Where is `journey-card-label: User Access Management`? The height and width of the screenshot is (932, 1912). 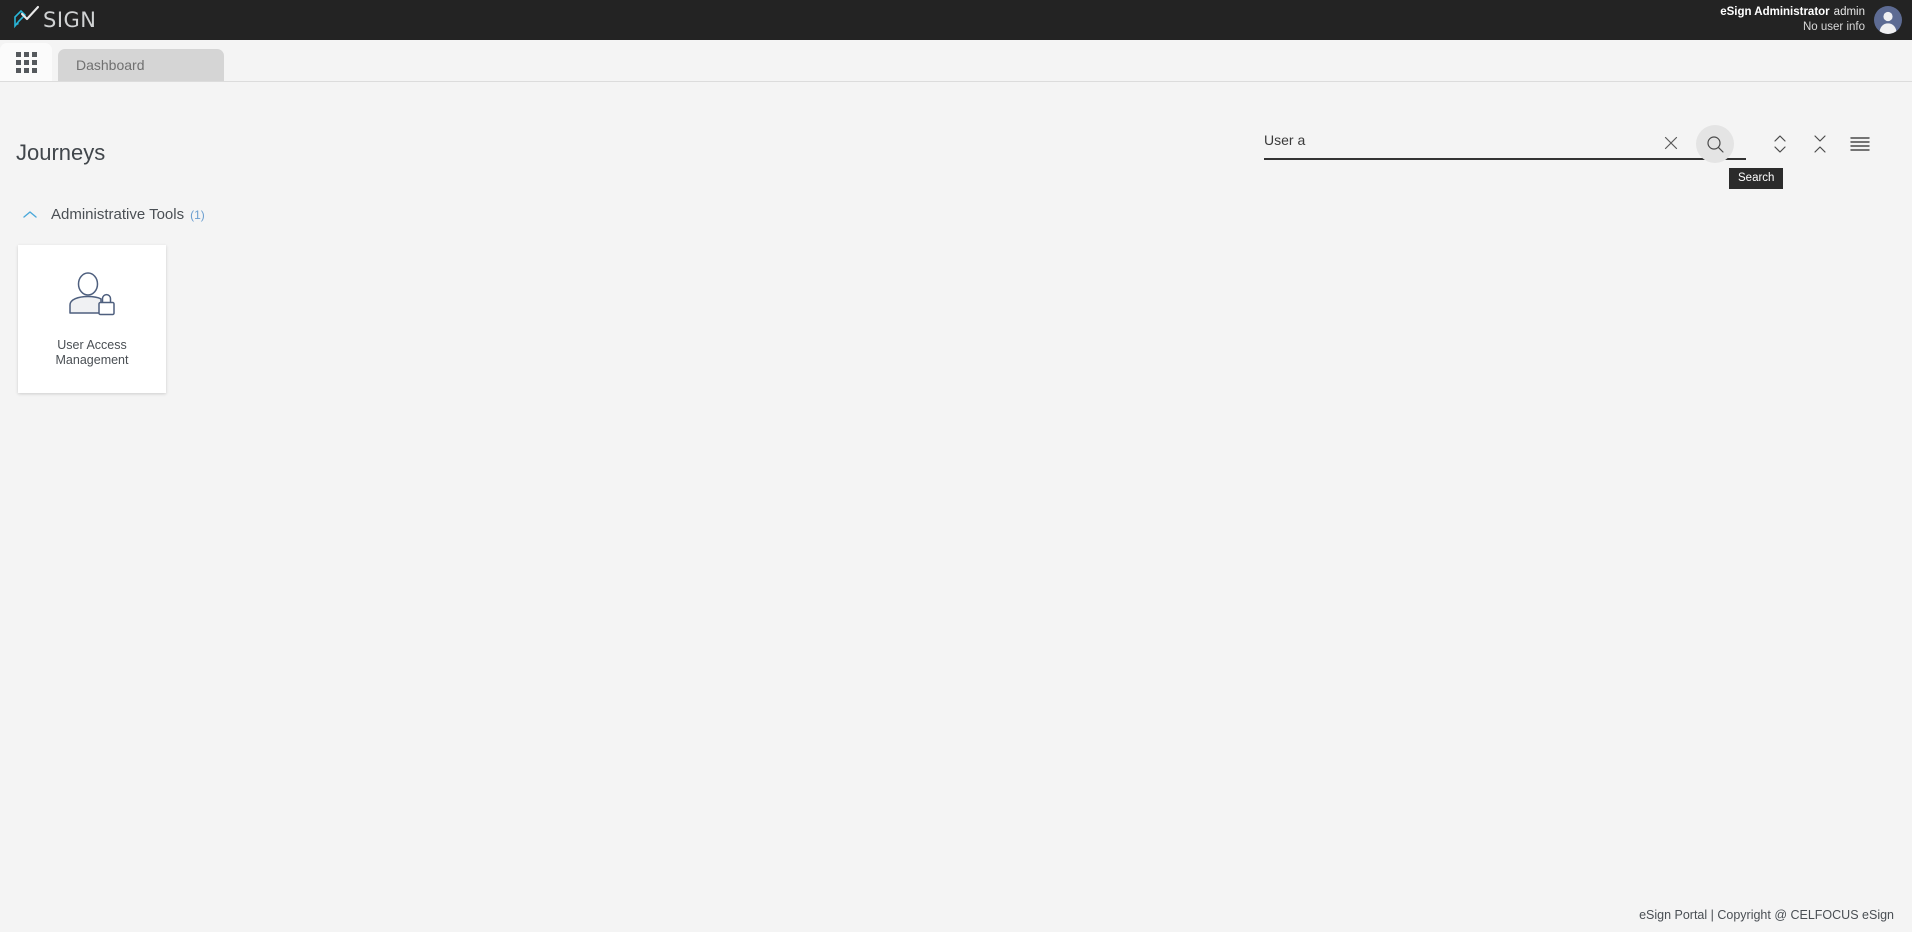 journey-card-label: User Access Management is located at coordinates (92, 352).